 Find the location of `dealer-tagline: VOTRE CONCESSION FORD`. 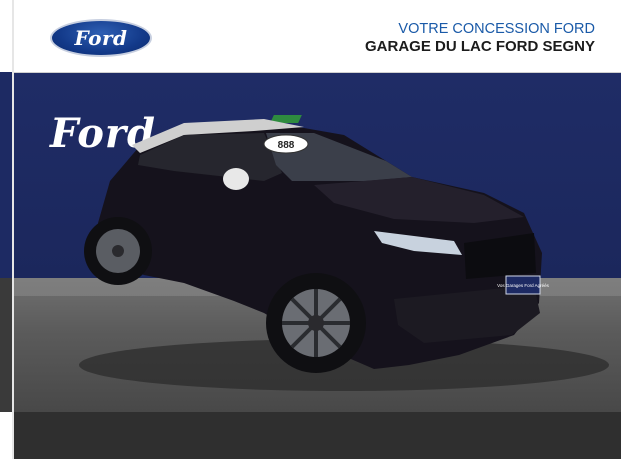

dealer-tagline: VOTRE CONCESSION FORD is located at coordinates (496, 29).